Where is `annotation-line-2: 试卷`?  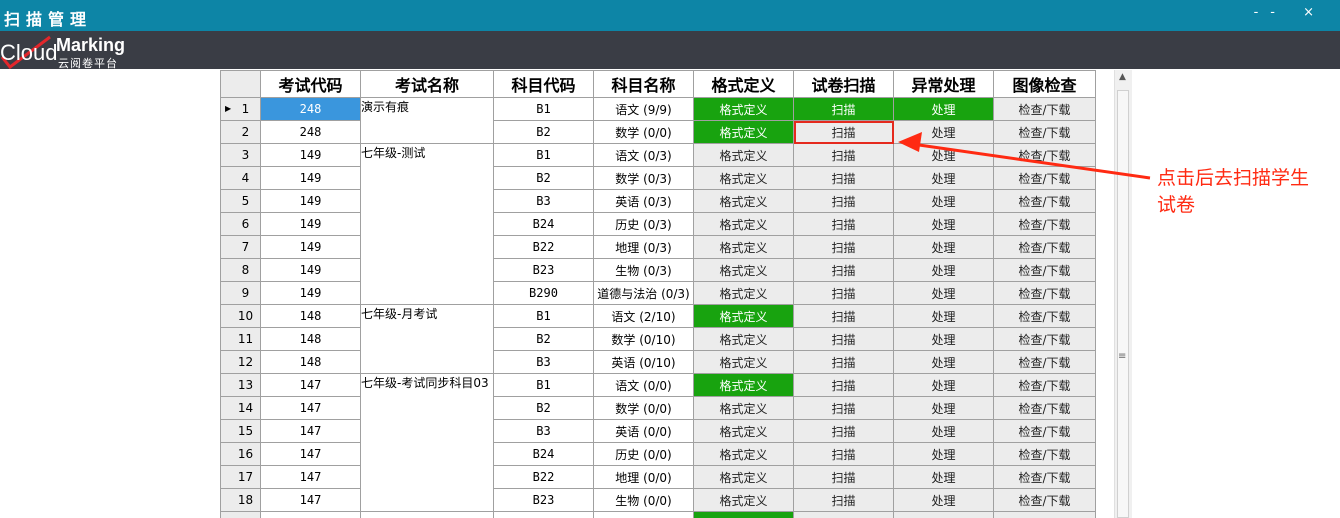
annotation-line-2: 试卷 is located at coordinates (1176, 205).